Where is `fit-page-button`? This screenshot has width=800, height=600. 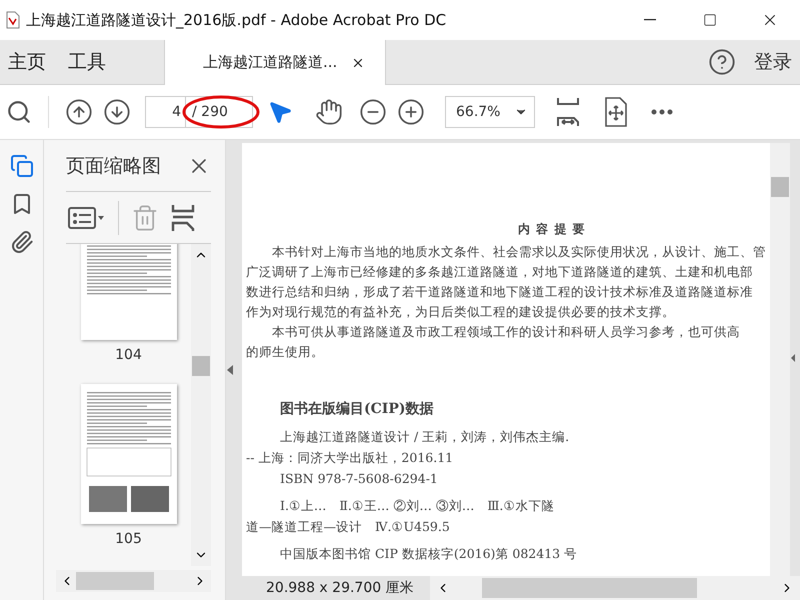 fit-page-button is located at coordinates (568, 112).